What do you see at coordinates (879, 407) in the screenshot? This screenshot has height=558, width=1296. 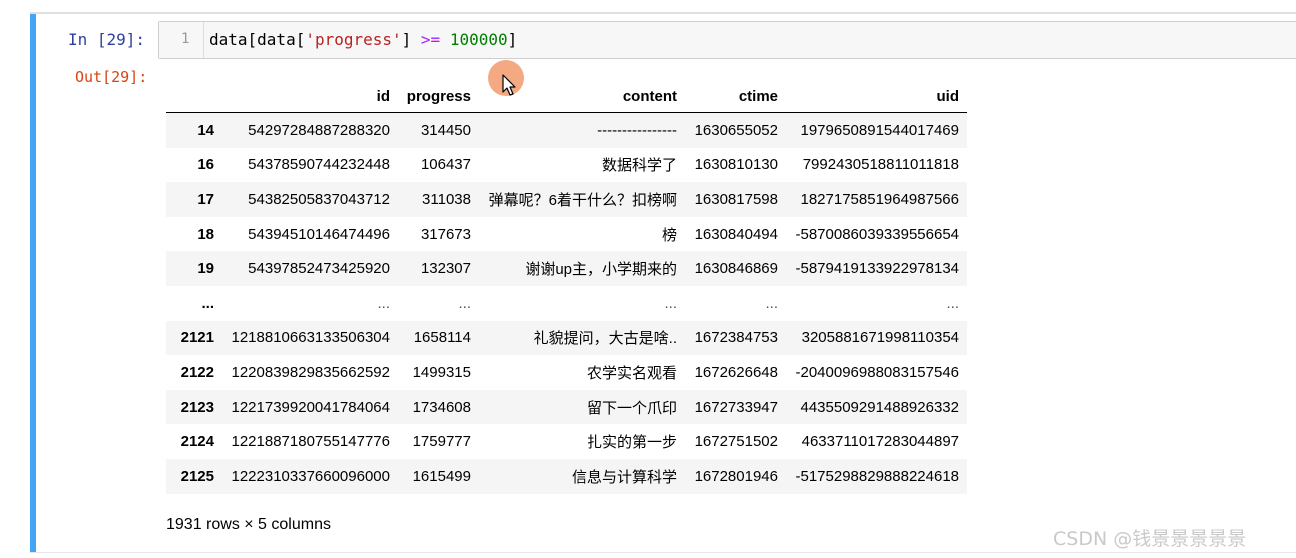 I see `cell-uid: 4435509291488926332` at bounding box center [879, 407].